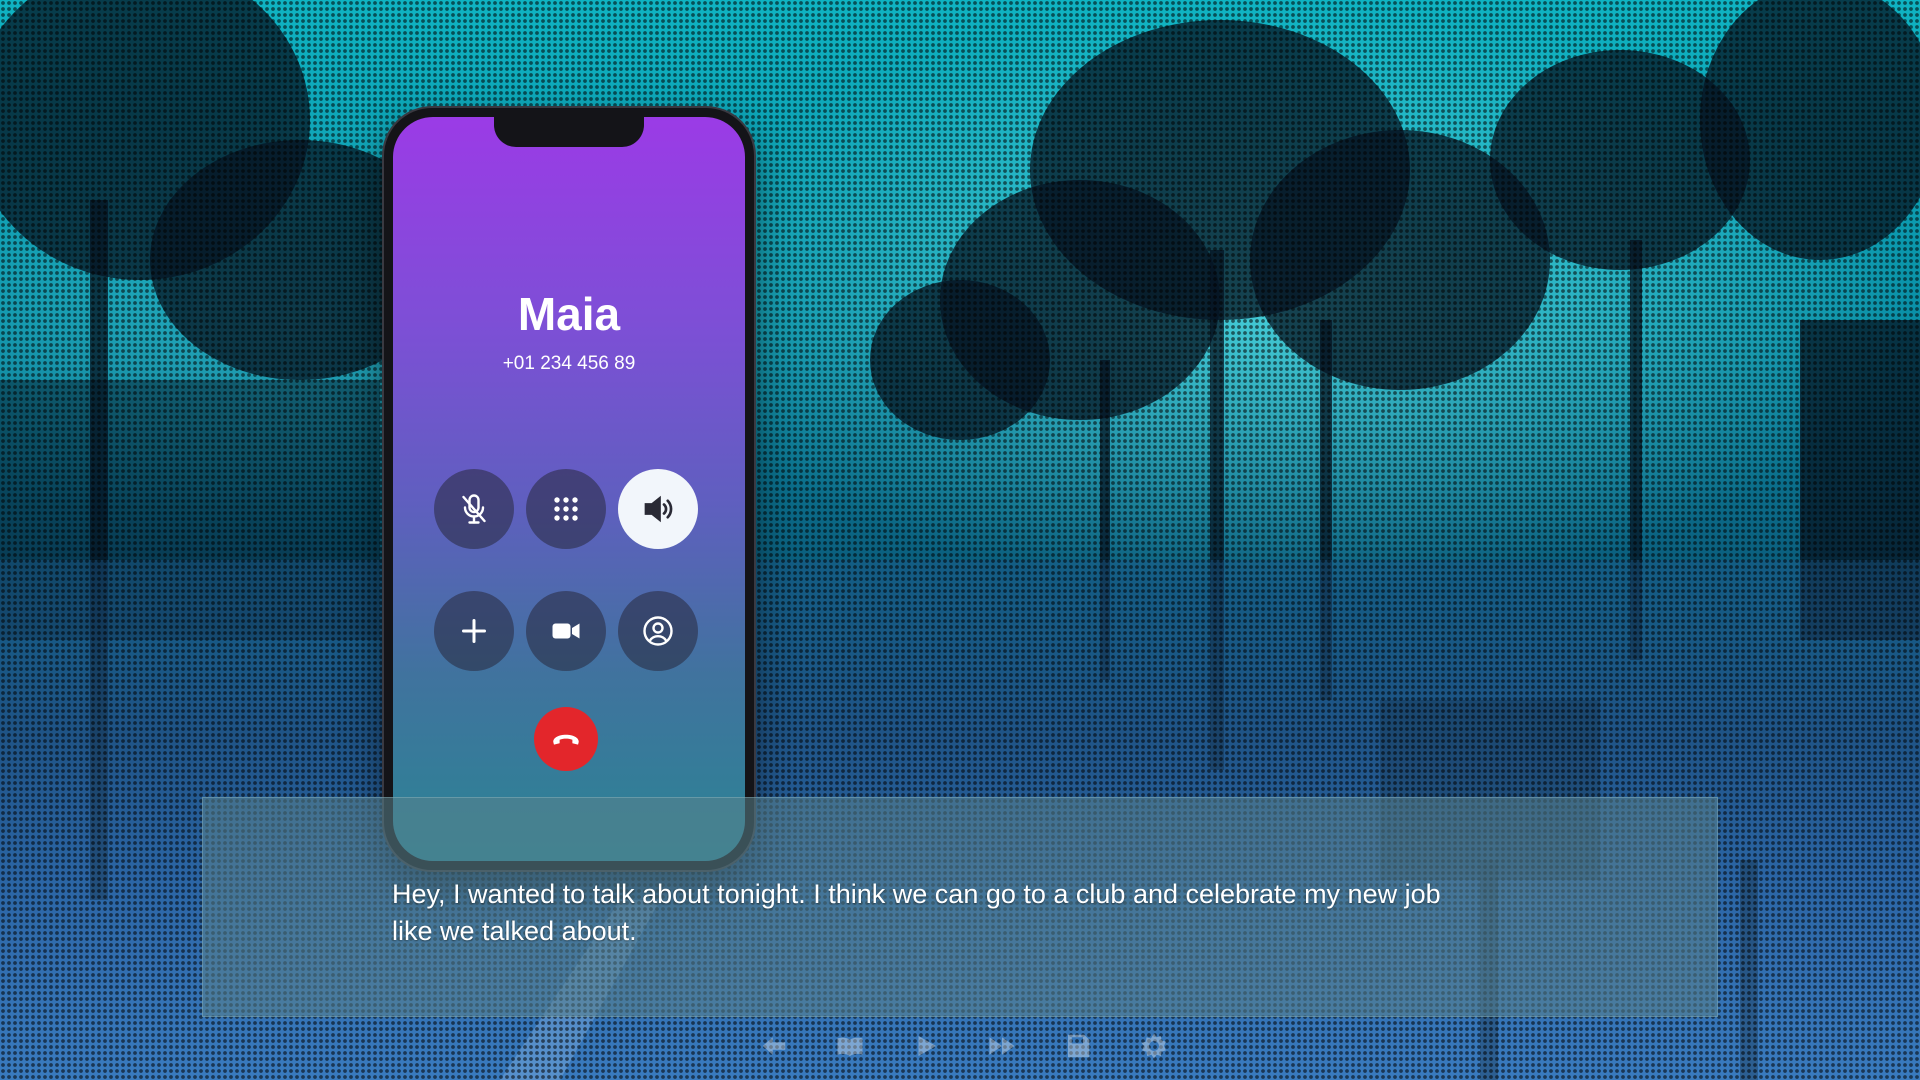 The width and height of the screenshot is (1920, 1080). What do you see at coordinates (964, 1046) in the screenshot?
I see `quick-menu` at bounding box center [964, 1046].